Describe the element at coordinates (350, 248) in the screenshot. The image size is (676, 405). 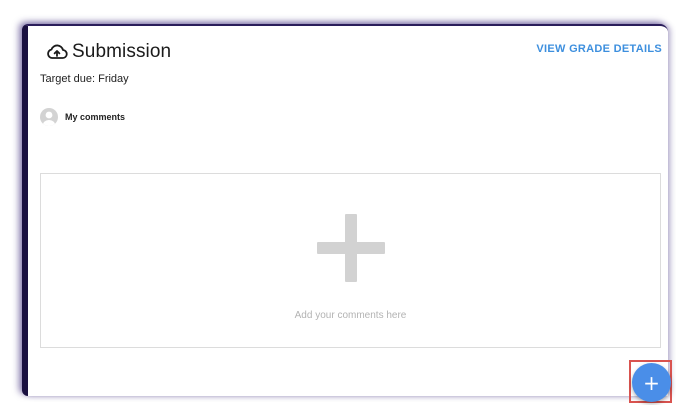
I see `plus-icon` at that location.